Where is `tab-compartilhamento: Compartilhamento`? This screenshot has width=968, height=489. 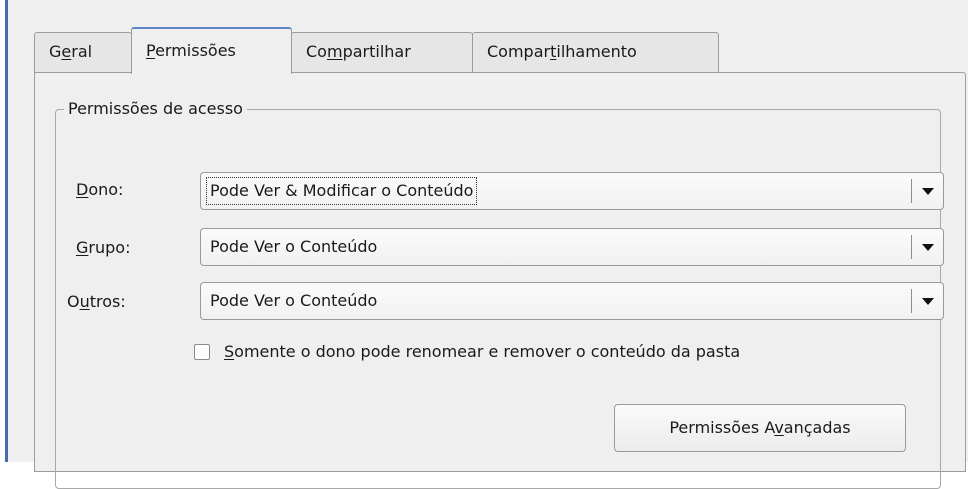
tab-compartilhamento: Compartilhamento is located at coordinates (595, 52).